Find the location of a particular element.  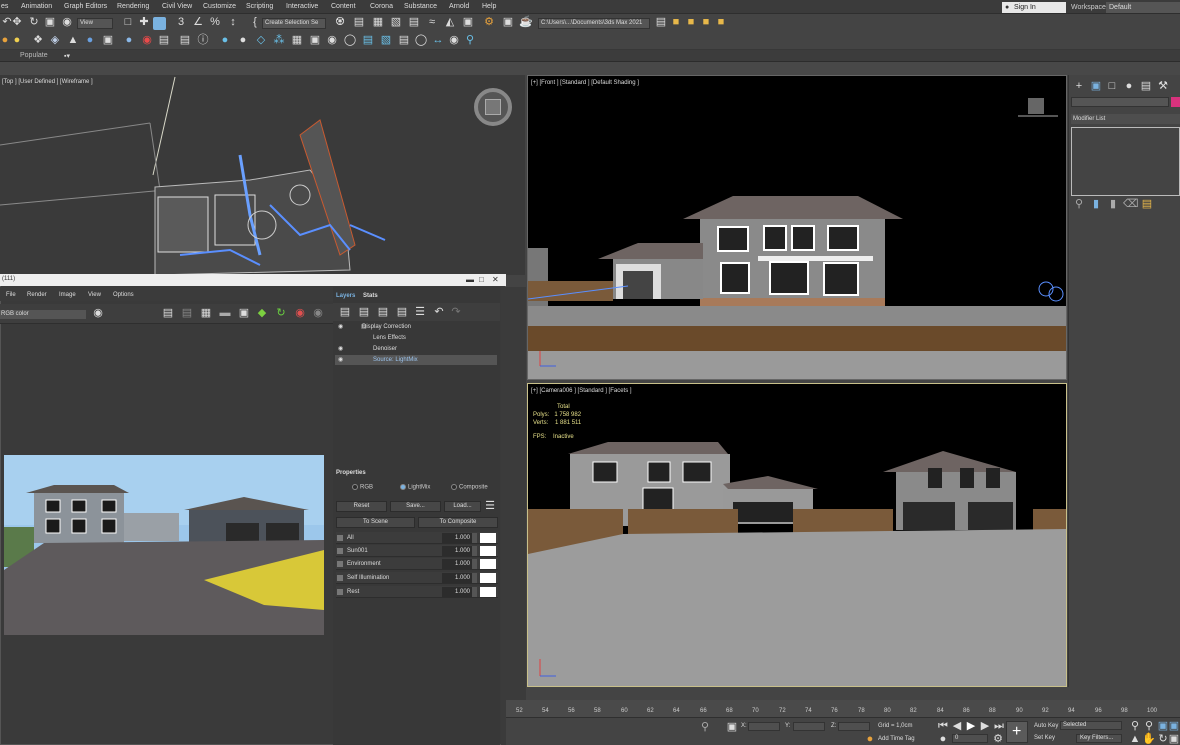

mirror-icon: ♼ is located at coordinates (340, 22).